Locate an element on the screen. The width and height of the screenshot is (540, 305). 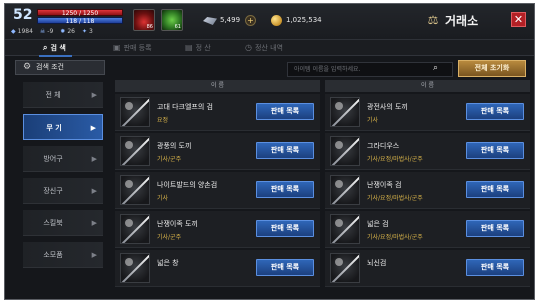
close-icon: ✕ is located at coordinates (518, 19).